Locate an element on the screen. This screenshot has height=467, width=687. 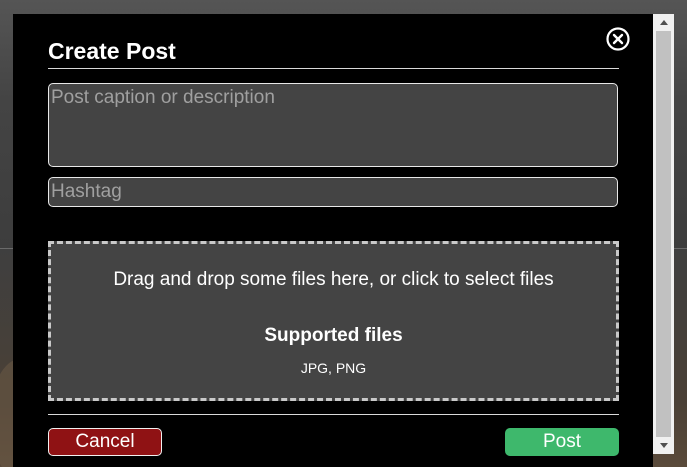
supported-file-types: JPG, PNG is located at coordinates (333, 368).